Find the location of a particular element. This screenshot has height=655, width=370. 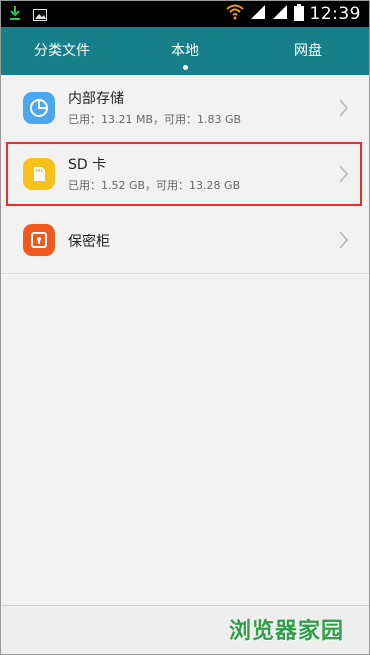

safe-icon is located at coordinates (39, 240).